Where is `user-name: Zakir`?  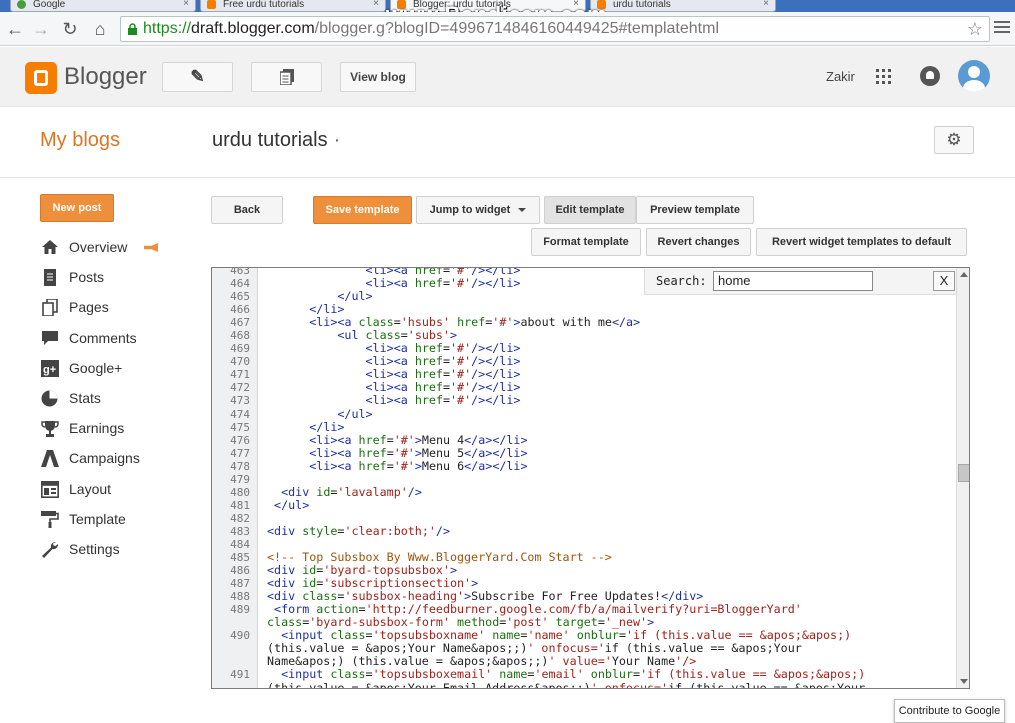 user-name: Zakir is located at coordinates (840, 76).